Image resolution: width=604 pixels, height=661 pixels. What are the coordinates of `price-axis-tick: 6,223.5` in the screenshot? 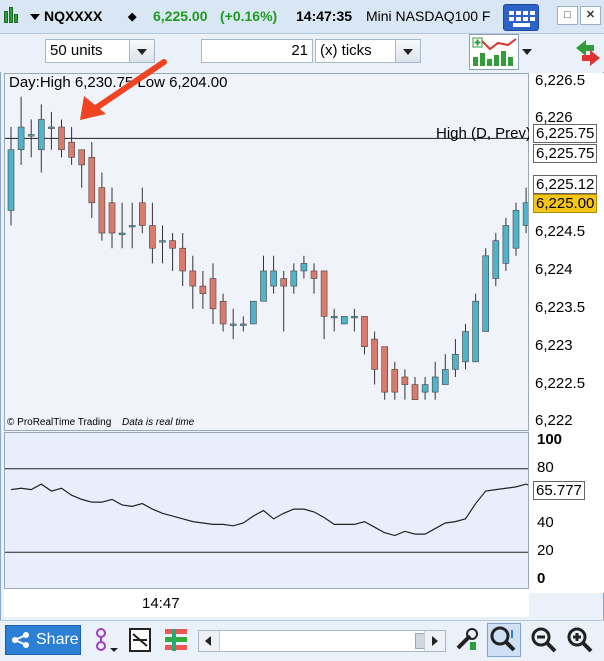 It's located at (560, 307).